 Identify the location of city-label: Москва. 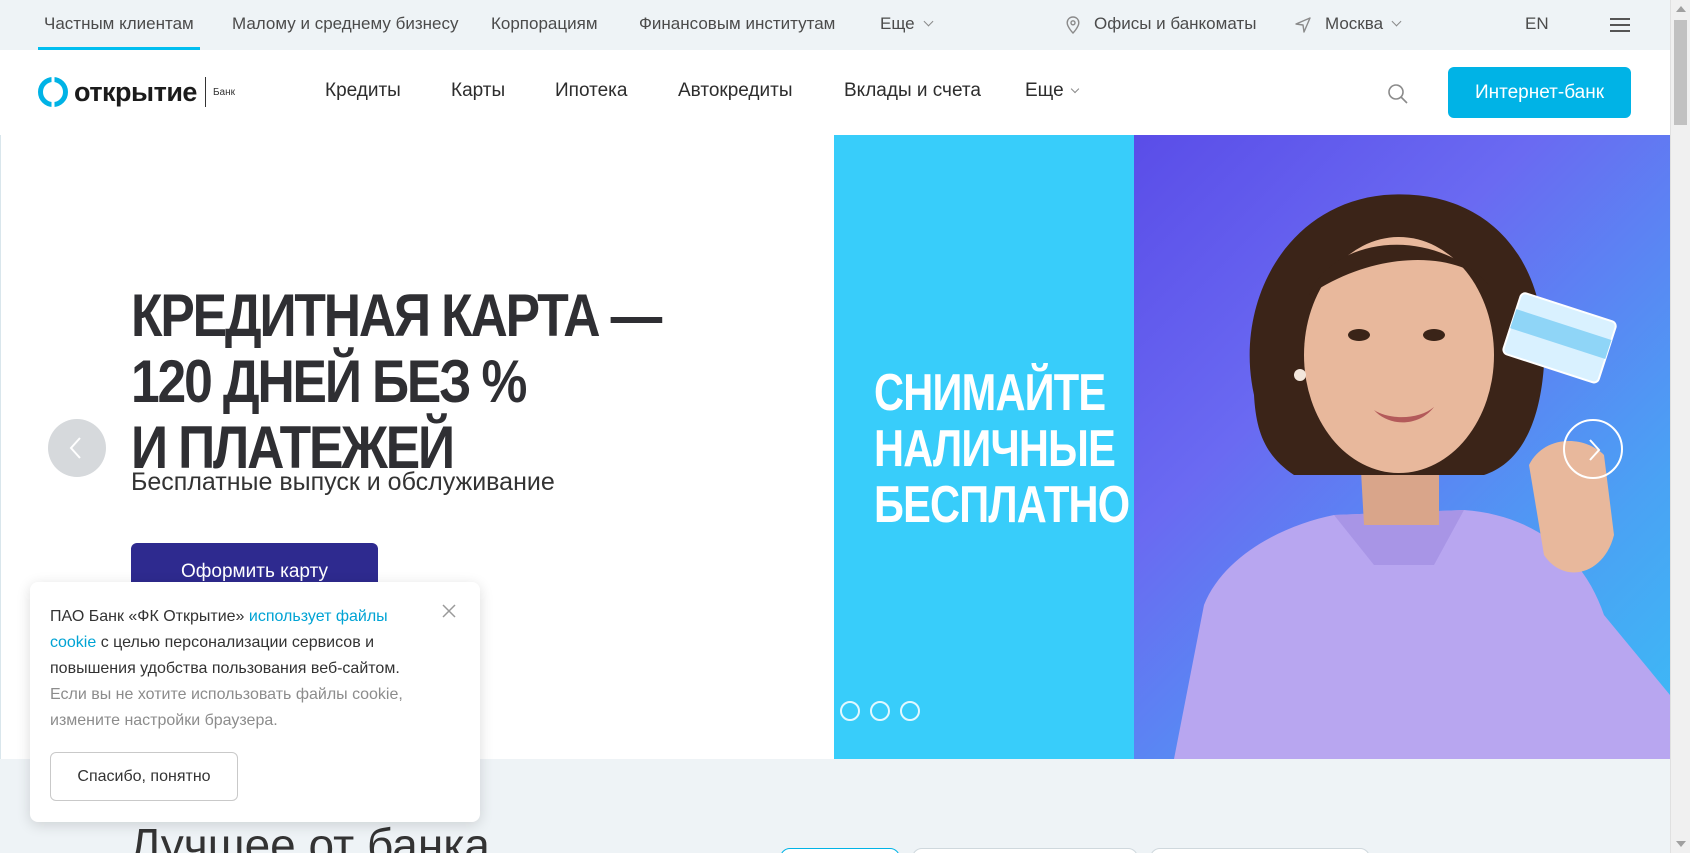
(1354, 23).